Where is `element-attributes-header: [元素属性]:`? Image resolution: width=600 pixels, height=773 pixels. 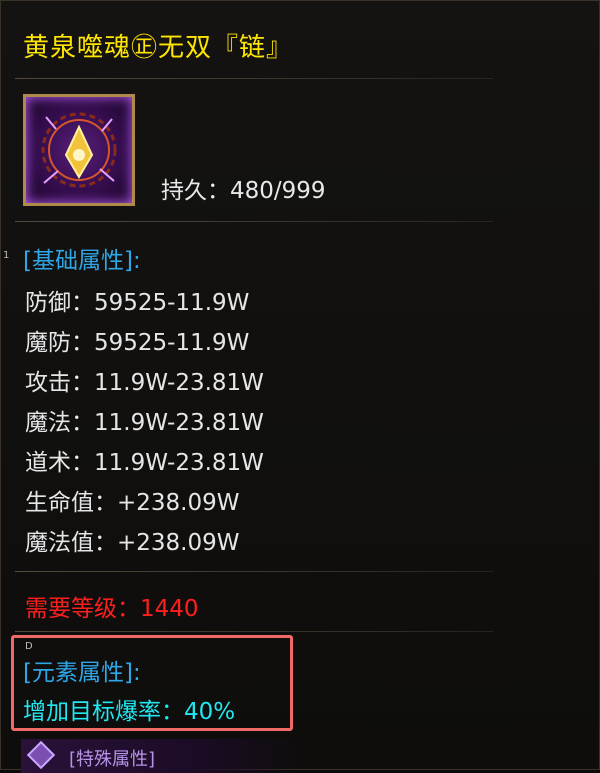
element-attributes-header: [元素属性]: is located at coordinates (82, 673).